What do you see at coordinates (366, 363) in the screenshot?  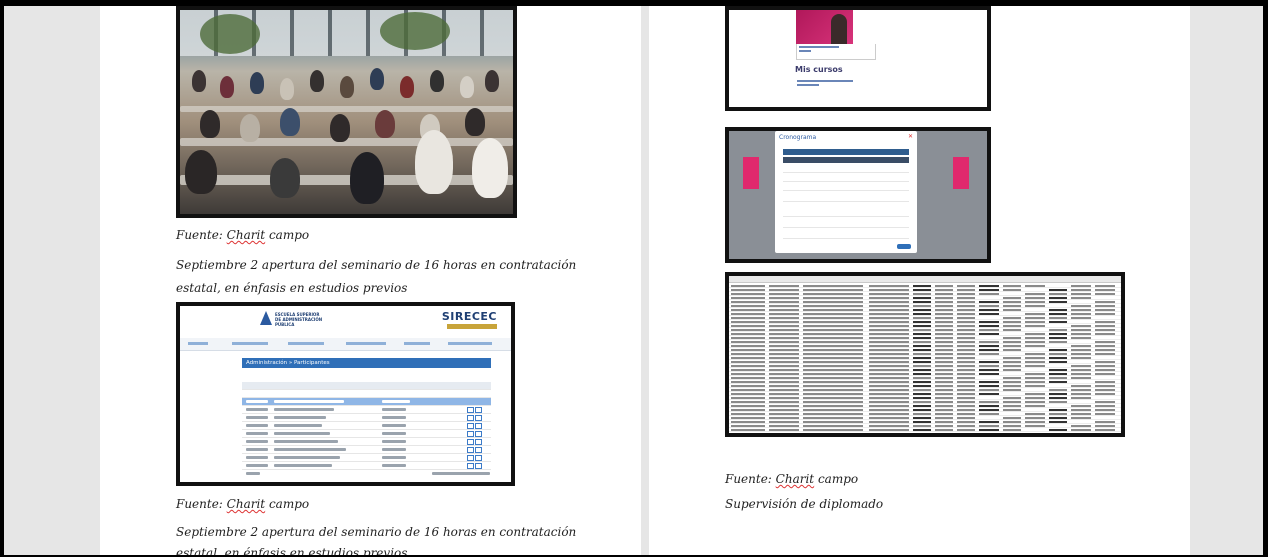 I see `portal-panel-title: Administración » Participantes` at bounding box center [366, 363].